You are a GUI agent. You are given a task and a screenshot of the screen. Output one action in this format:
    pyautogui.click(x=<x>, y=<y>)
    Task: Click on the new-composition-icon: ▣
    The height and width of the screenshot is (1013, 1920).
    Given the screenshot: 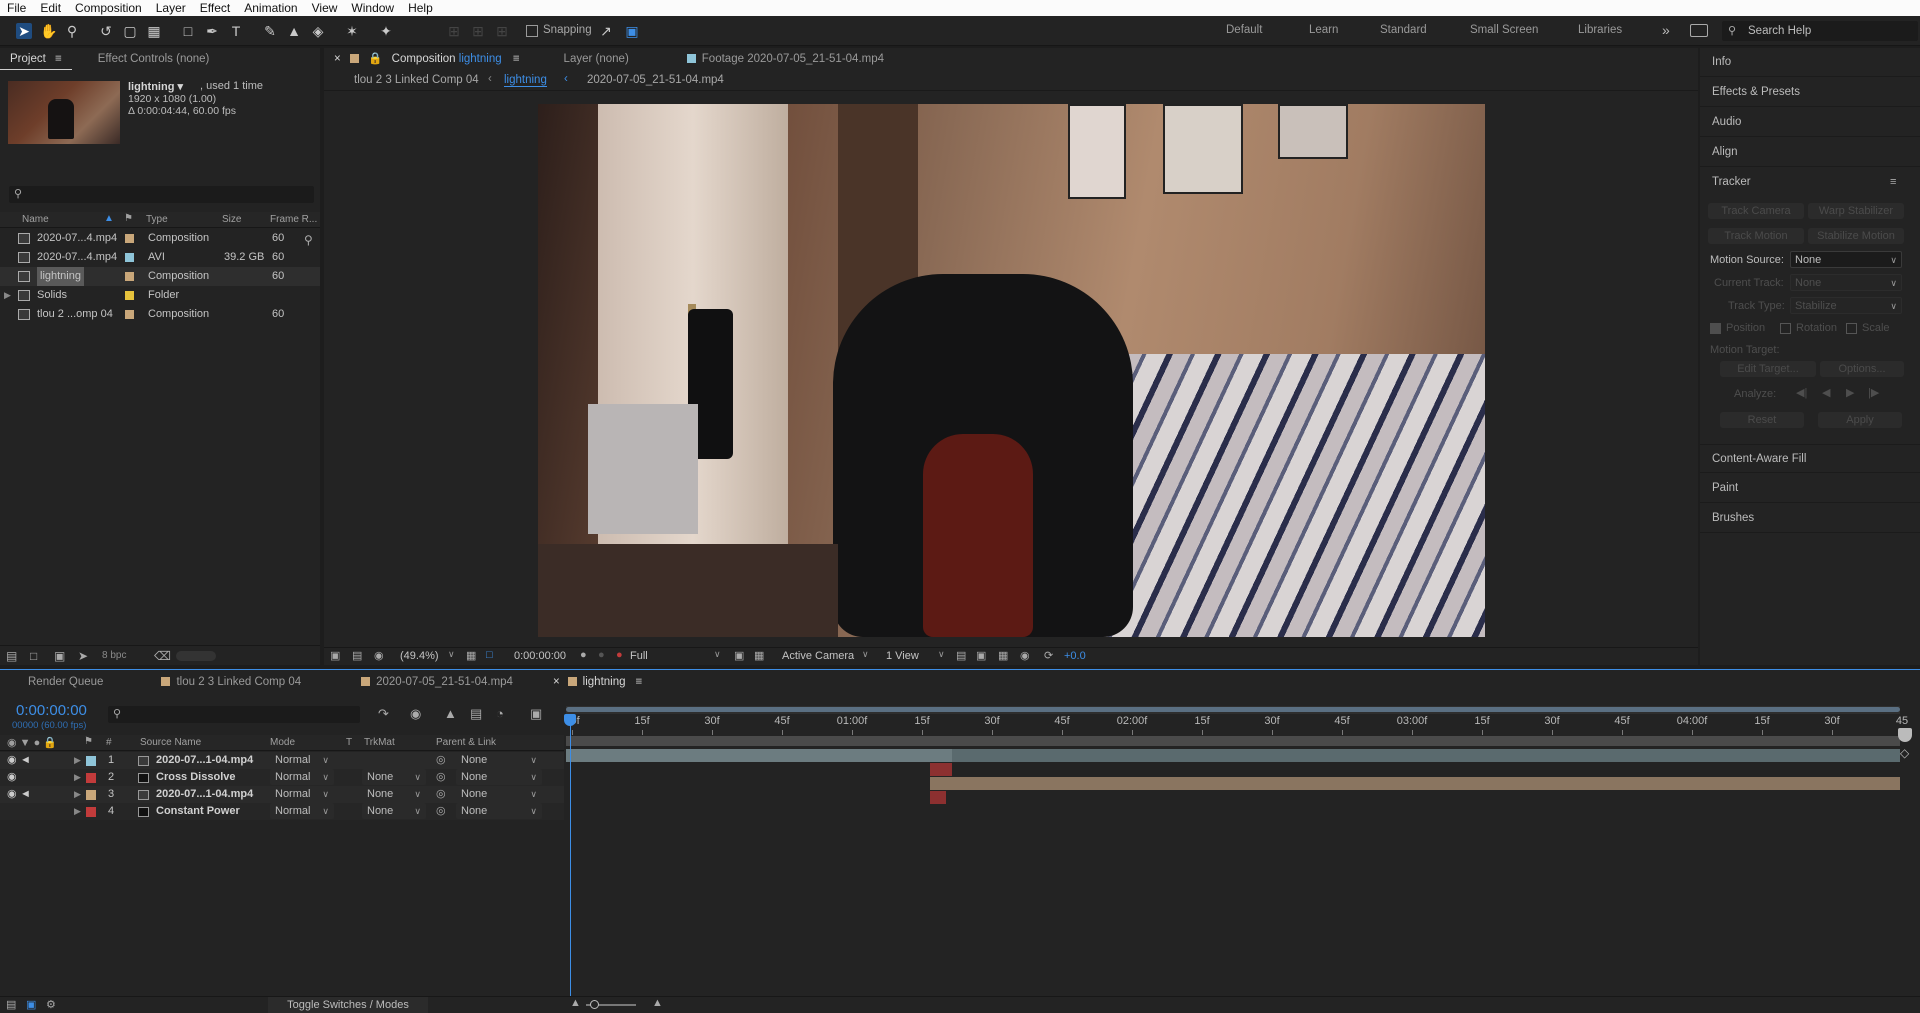 What is the action you would take?
    pyautogui.click(x=59, y=656)
    